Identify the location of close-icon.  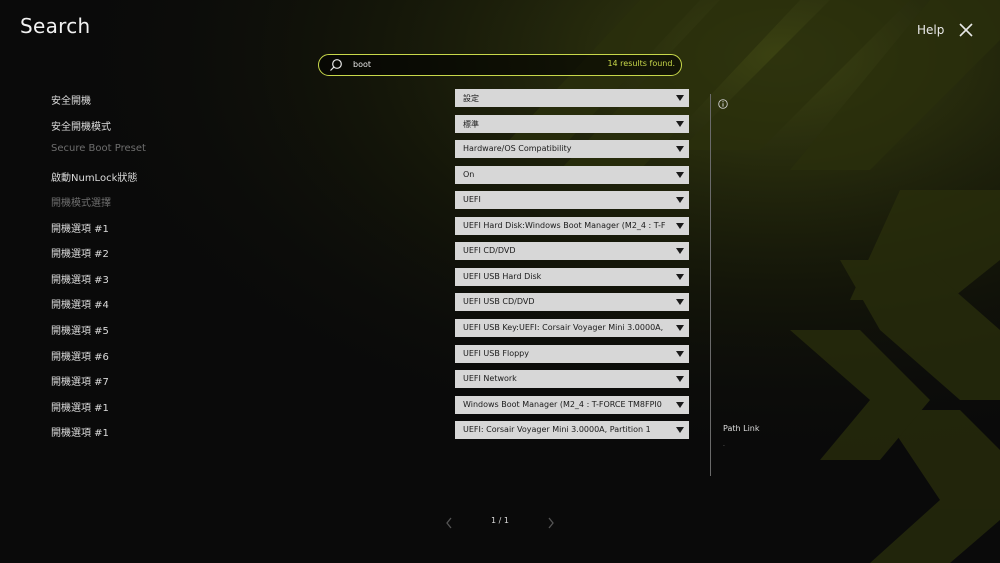
(966, 30).